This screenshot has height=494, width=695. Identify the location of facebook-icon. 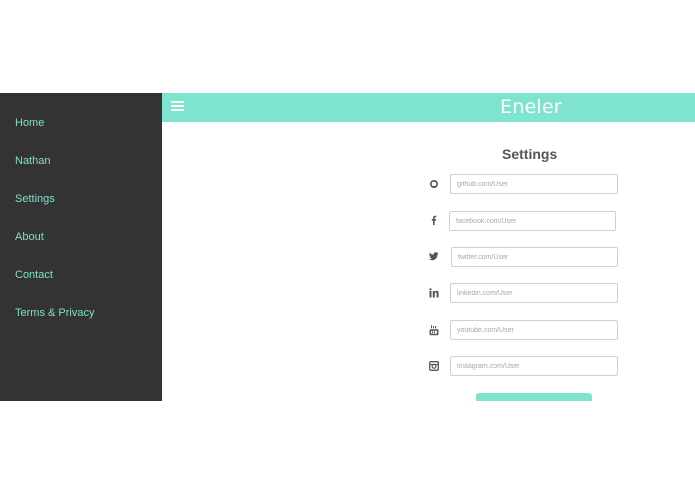
(434, 220).